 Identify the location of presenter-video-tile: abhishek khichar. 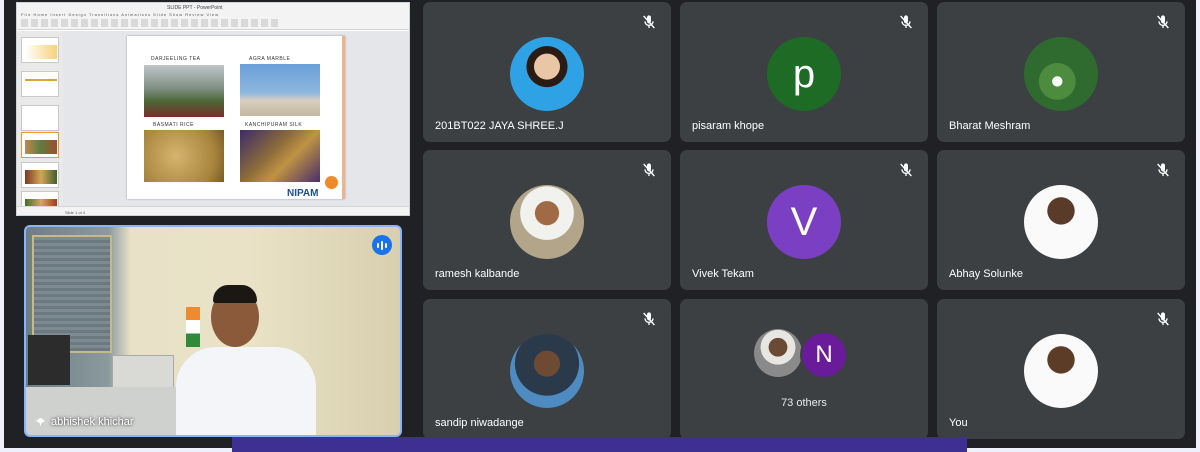
(213, 331).